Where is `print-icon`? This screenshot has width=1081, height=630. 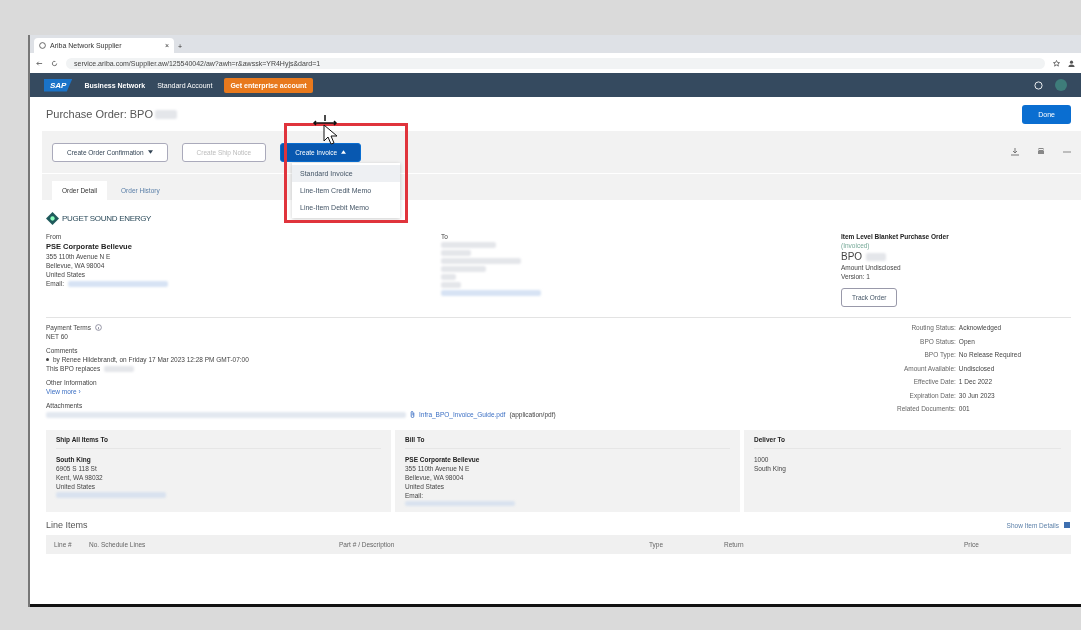
print-icon is located at coordinates (1041, 152).